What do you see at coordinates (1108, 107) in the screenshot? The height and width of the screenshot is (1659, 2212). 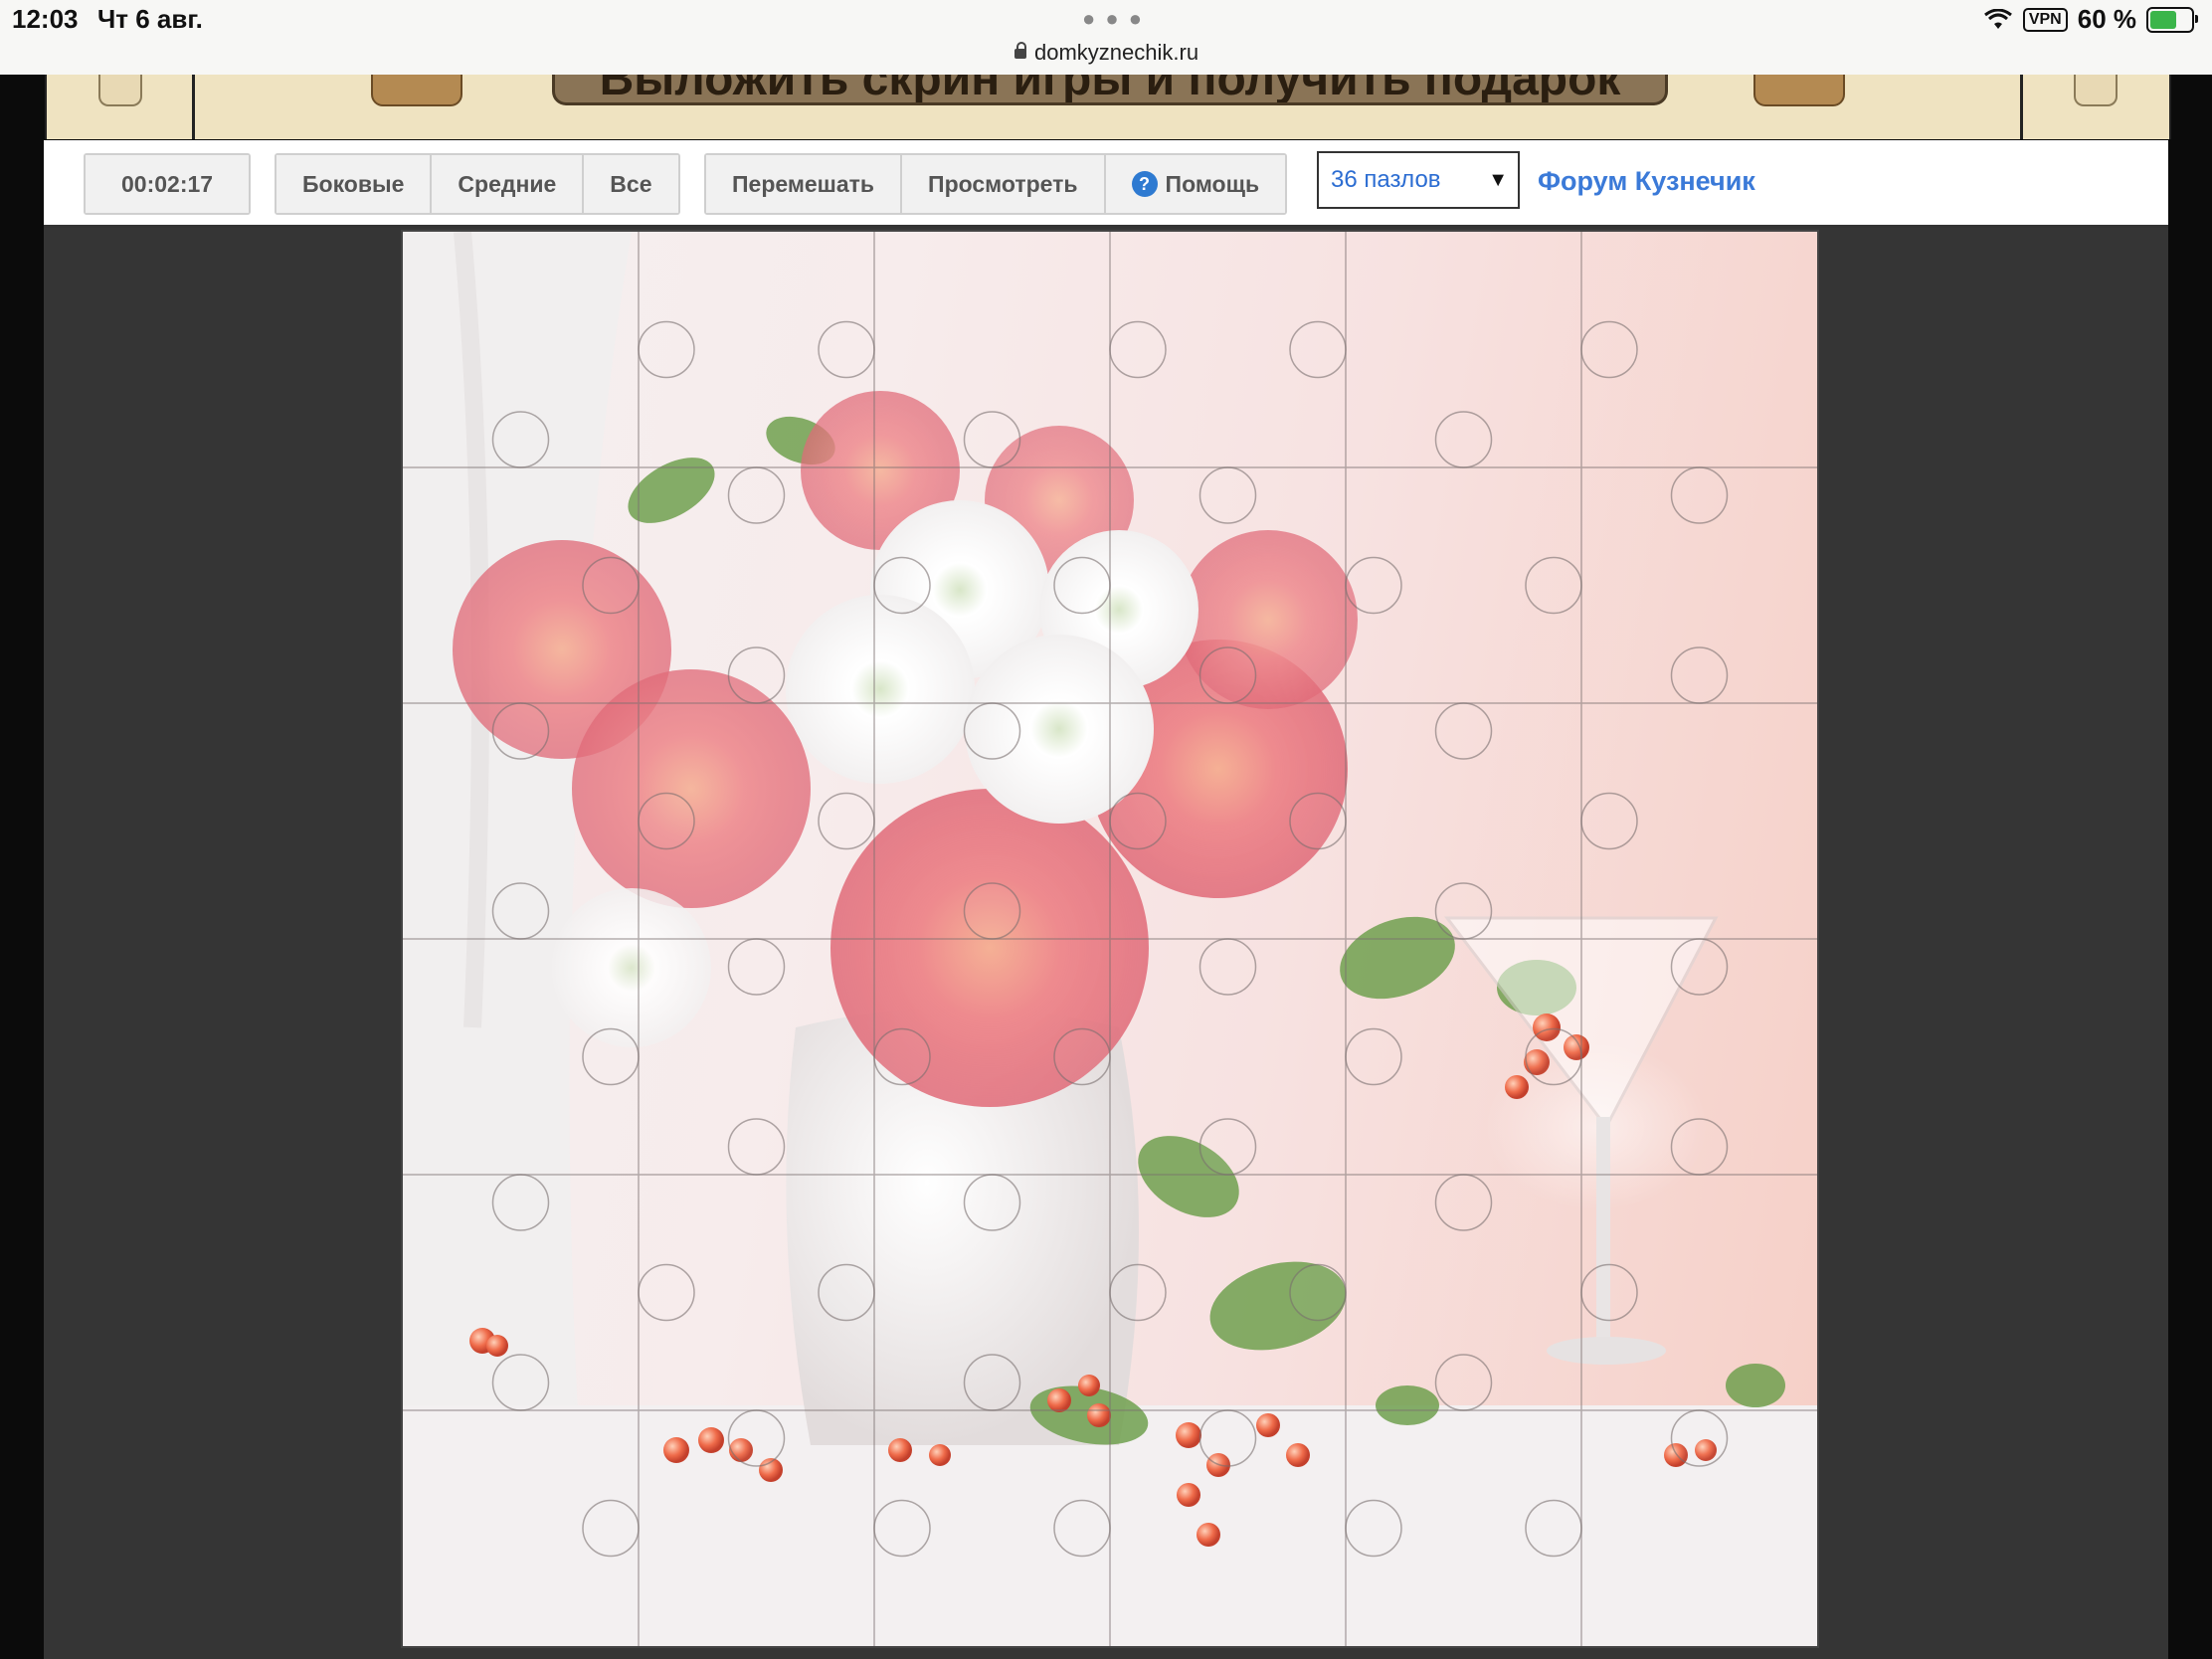 I see `site-banner: Выложить скрин игры и получить подарок` at bounding box center [1108, 107].